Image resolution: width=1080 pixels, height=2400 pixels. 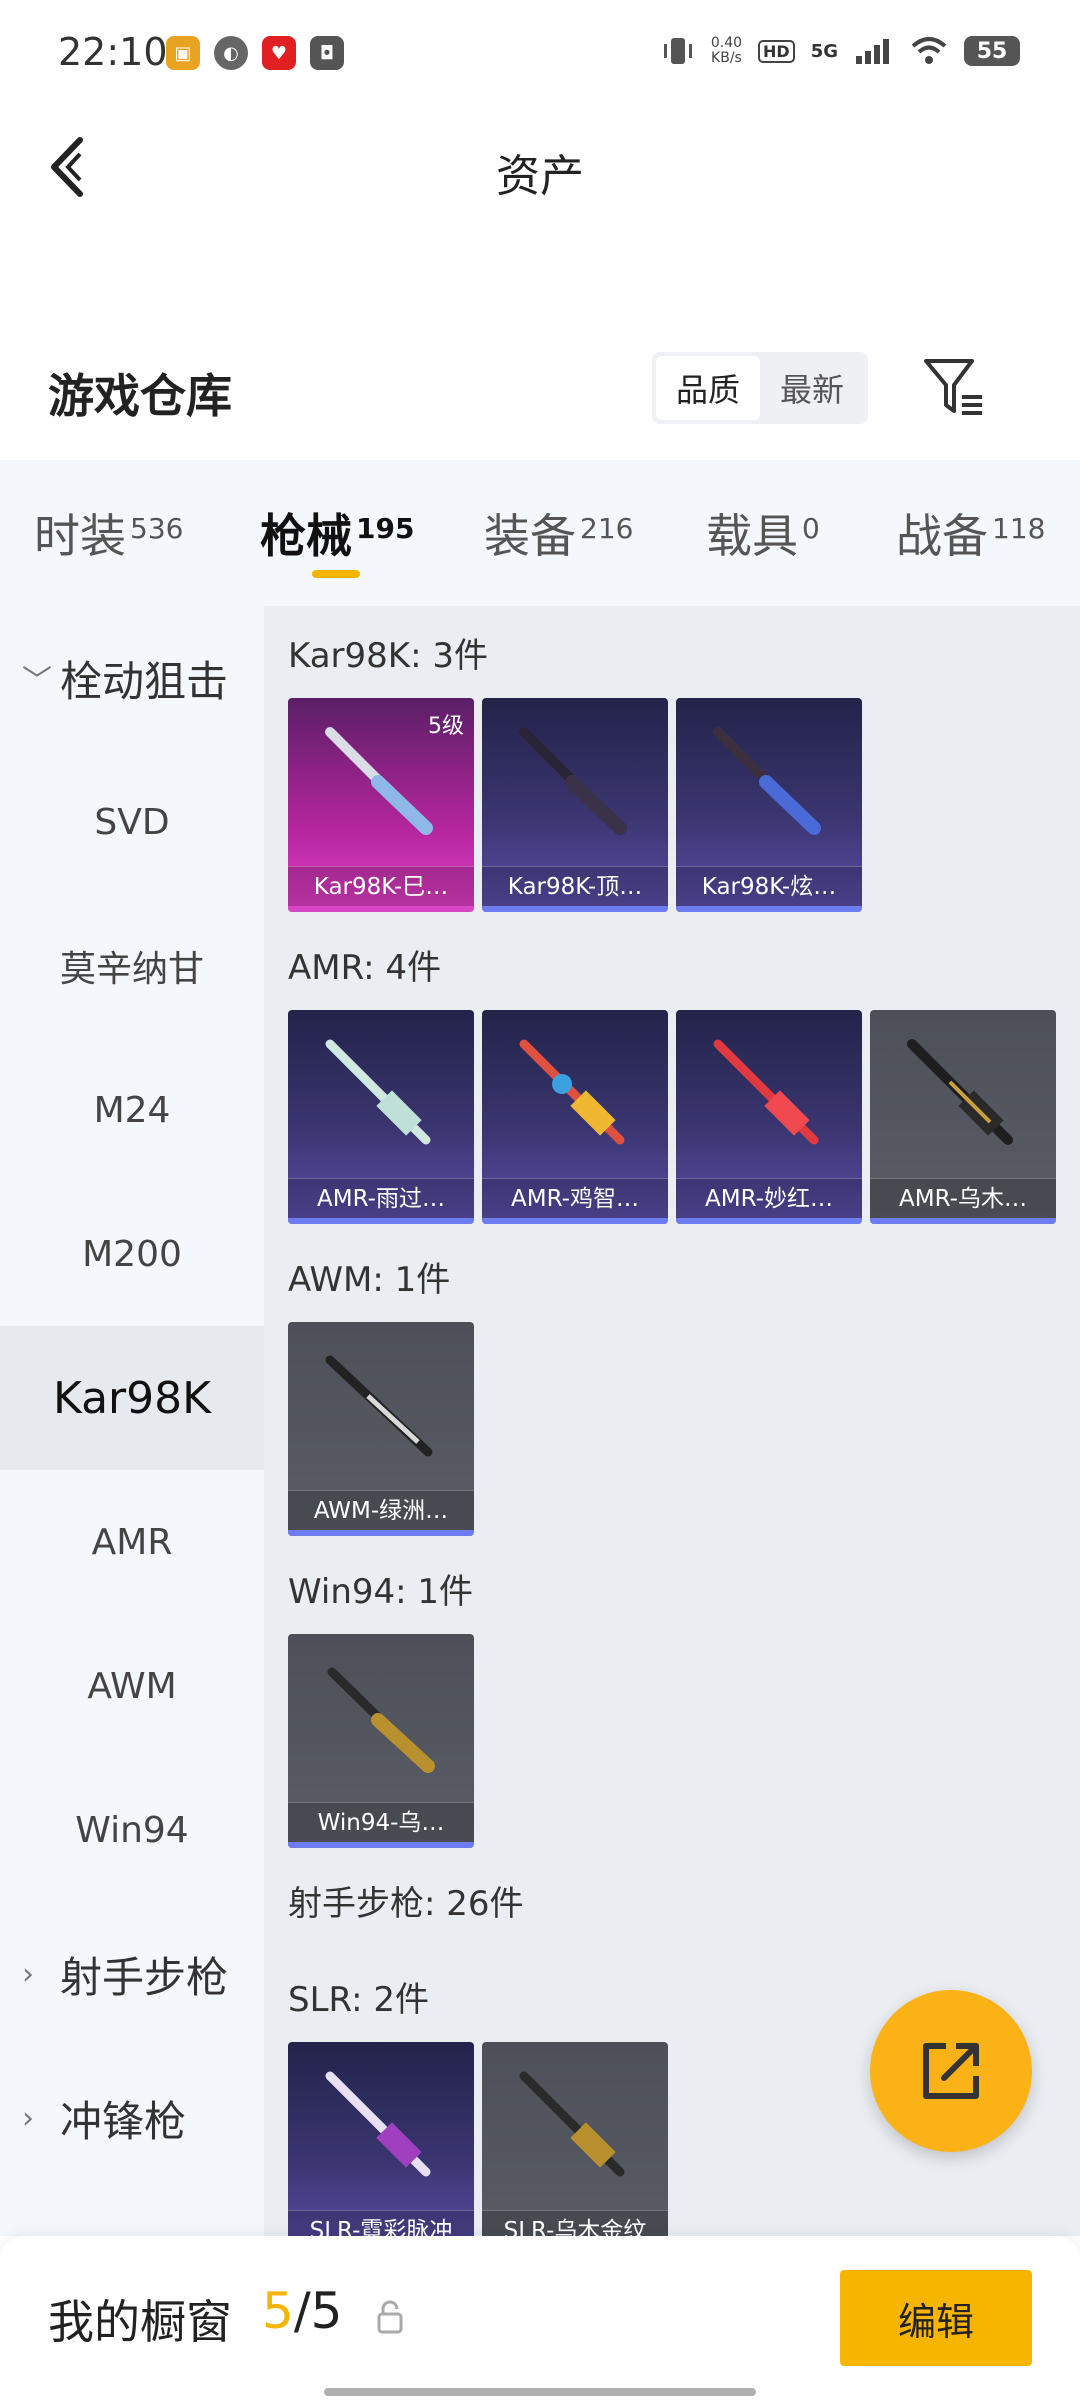 What do you see at coordinates (140, 396) in the screenshot?
I see `section-title: 游戏仓库` at bounding box center [140, 396].